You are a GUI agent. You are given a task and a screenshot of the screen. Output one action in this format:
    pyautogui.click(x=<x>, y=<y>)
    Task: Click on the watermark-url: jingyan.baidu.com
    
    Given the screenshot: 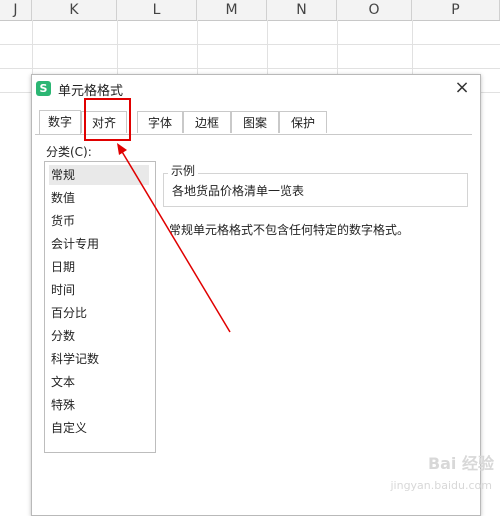 What is the action you would take?
    pyautogui.click(x=441, y=485)
    